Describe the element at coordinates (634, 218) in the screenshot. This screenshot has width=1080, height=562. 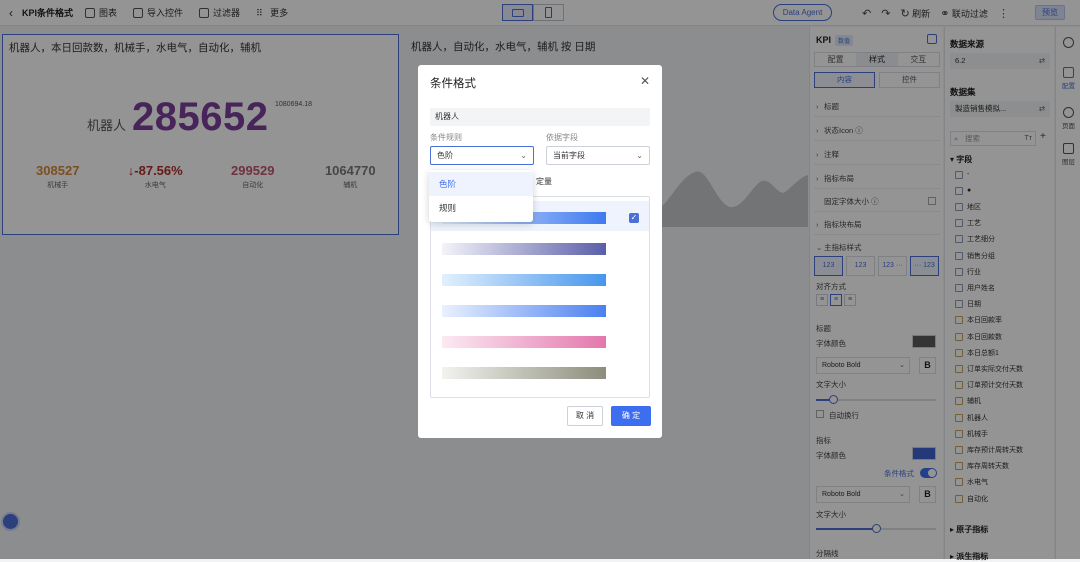
I see `checkbox-checked-icon: ✓` at that location.